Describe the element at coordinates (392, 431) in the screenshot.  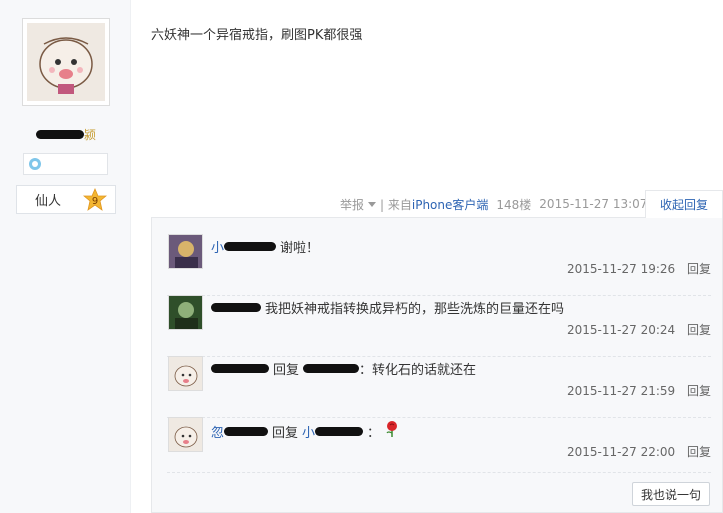
I see `rose-emoticon-icon` at that location.